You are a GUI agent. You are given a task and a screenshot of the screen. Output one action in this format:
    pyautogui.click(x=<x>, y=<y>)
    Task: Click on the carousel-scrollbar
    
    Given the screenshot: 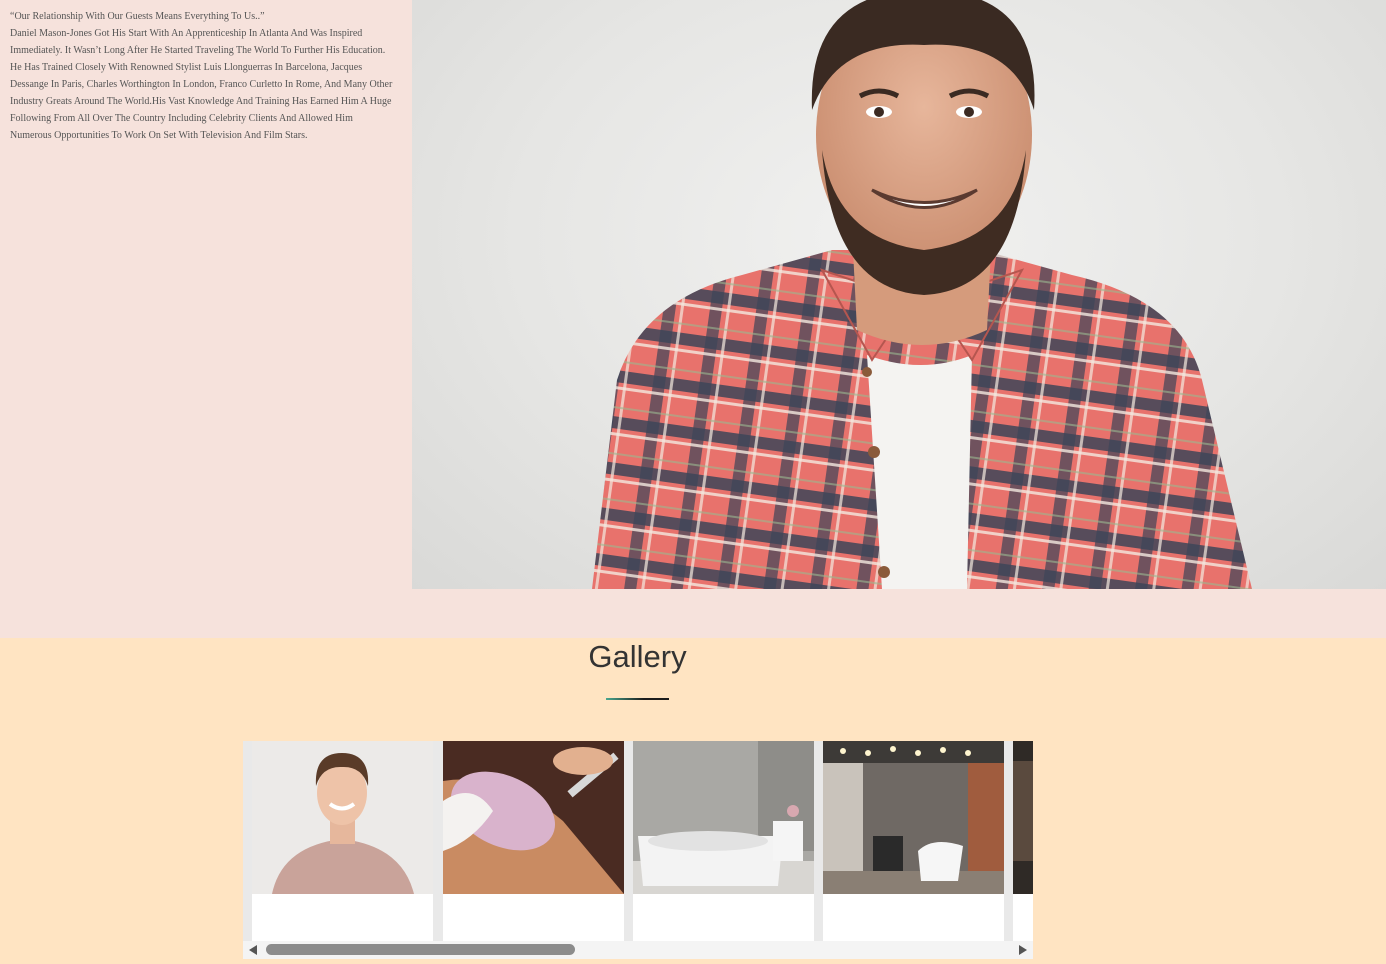 What is the action you would take?
    pyautogui.click(x=638, y=950)
    